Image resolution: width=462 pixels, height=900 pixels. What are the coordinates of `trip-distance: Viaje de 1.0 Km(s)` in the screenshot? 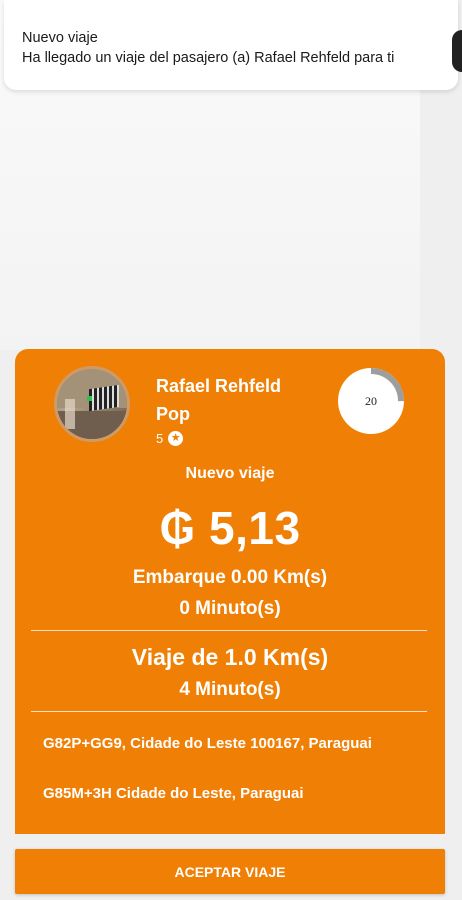 It's located at (230, 657).